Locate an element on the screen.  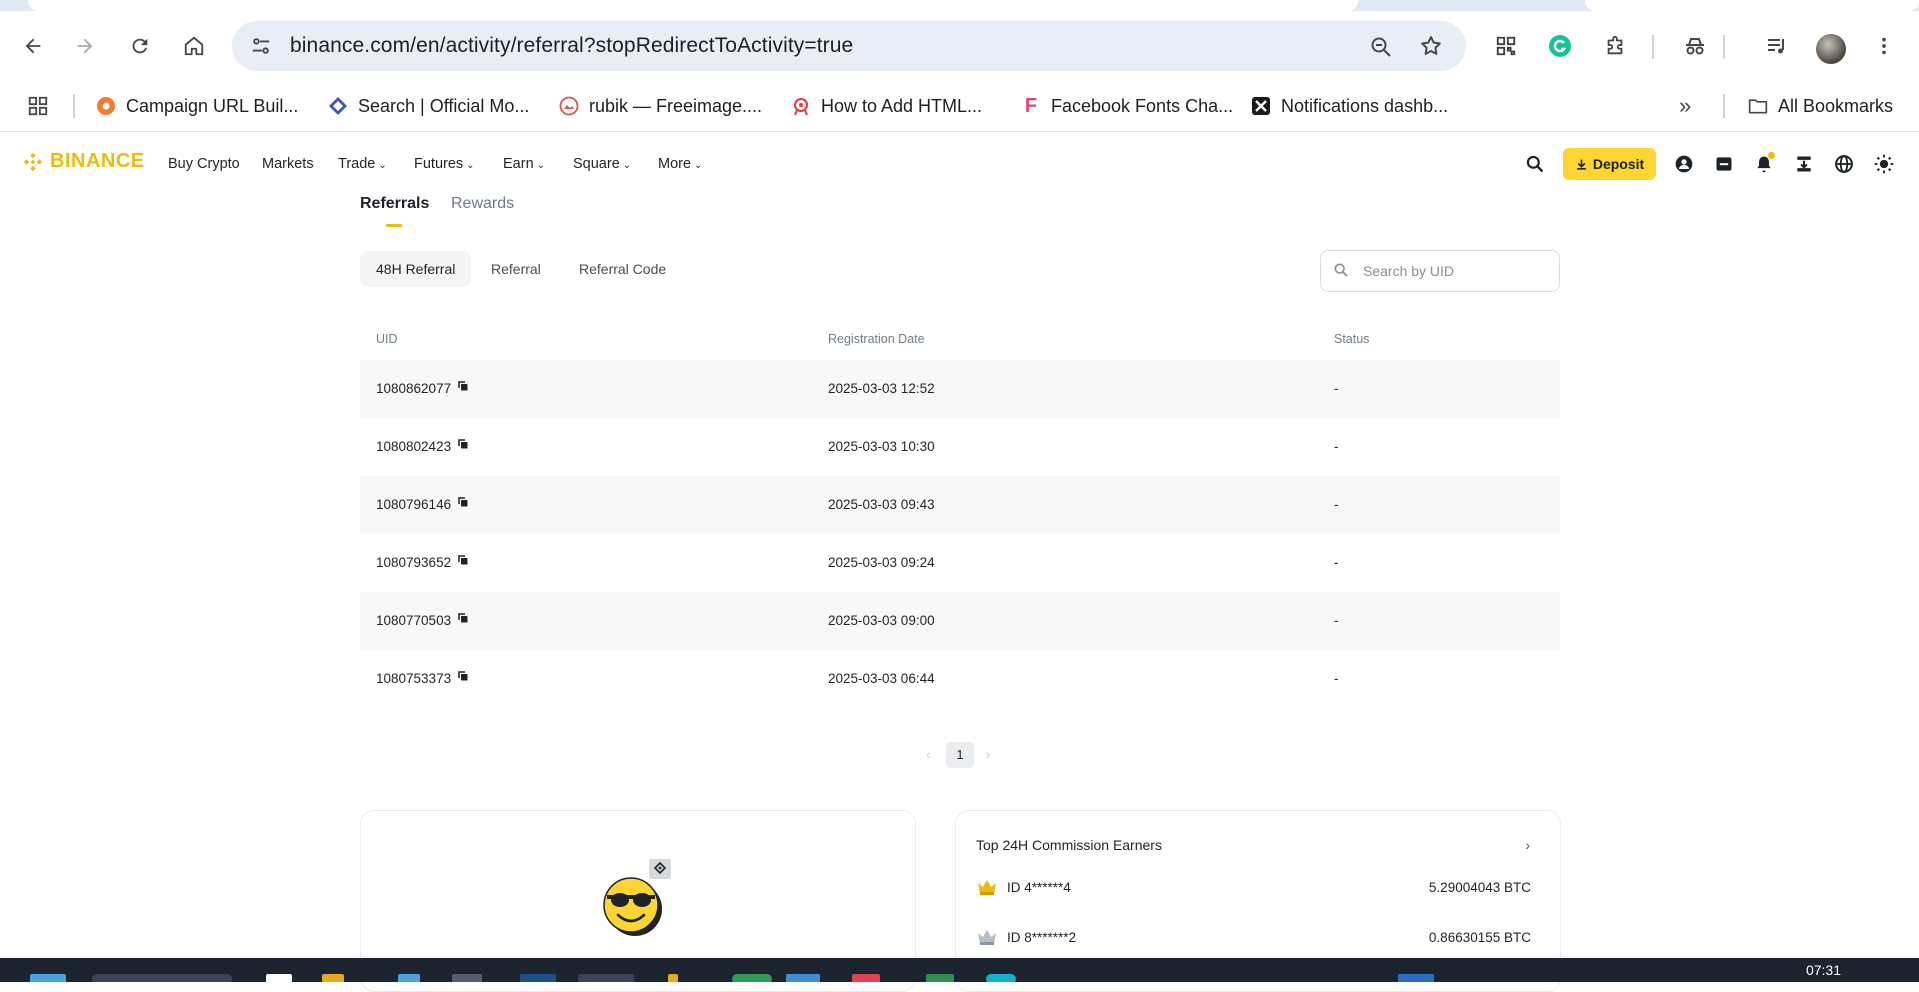
forward-button is located at coordinates (85, 46).